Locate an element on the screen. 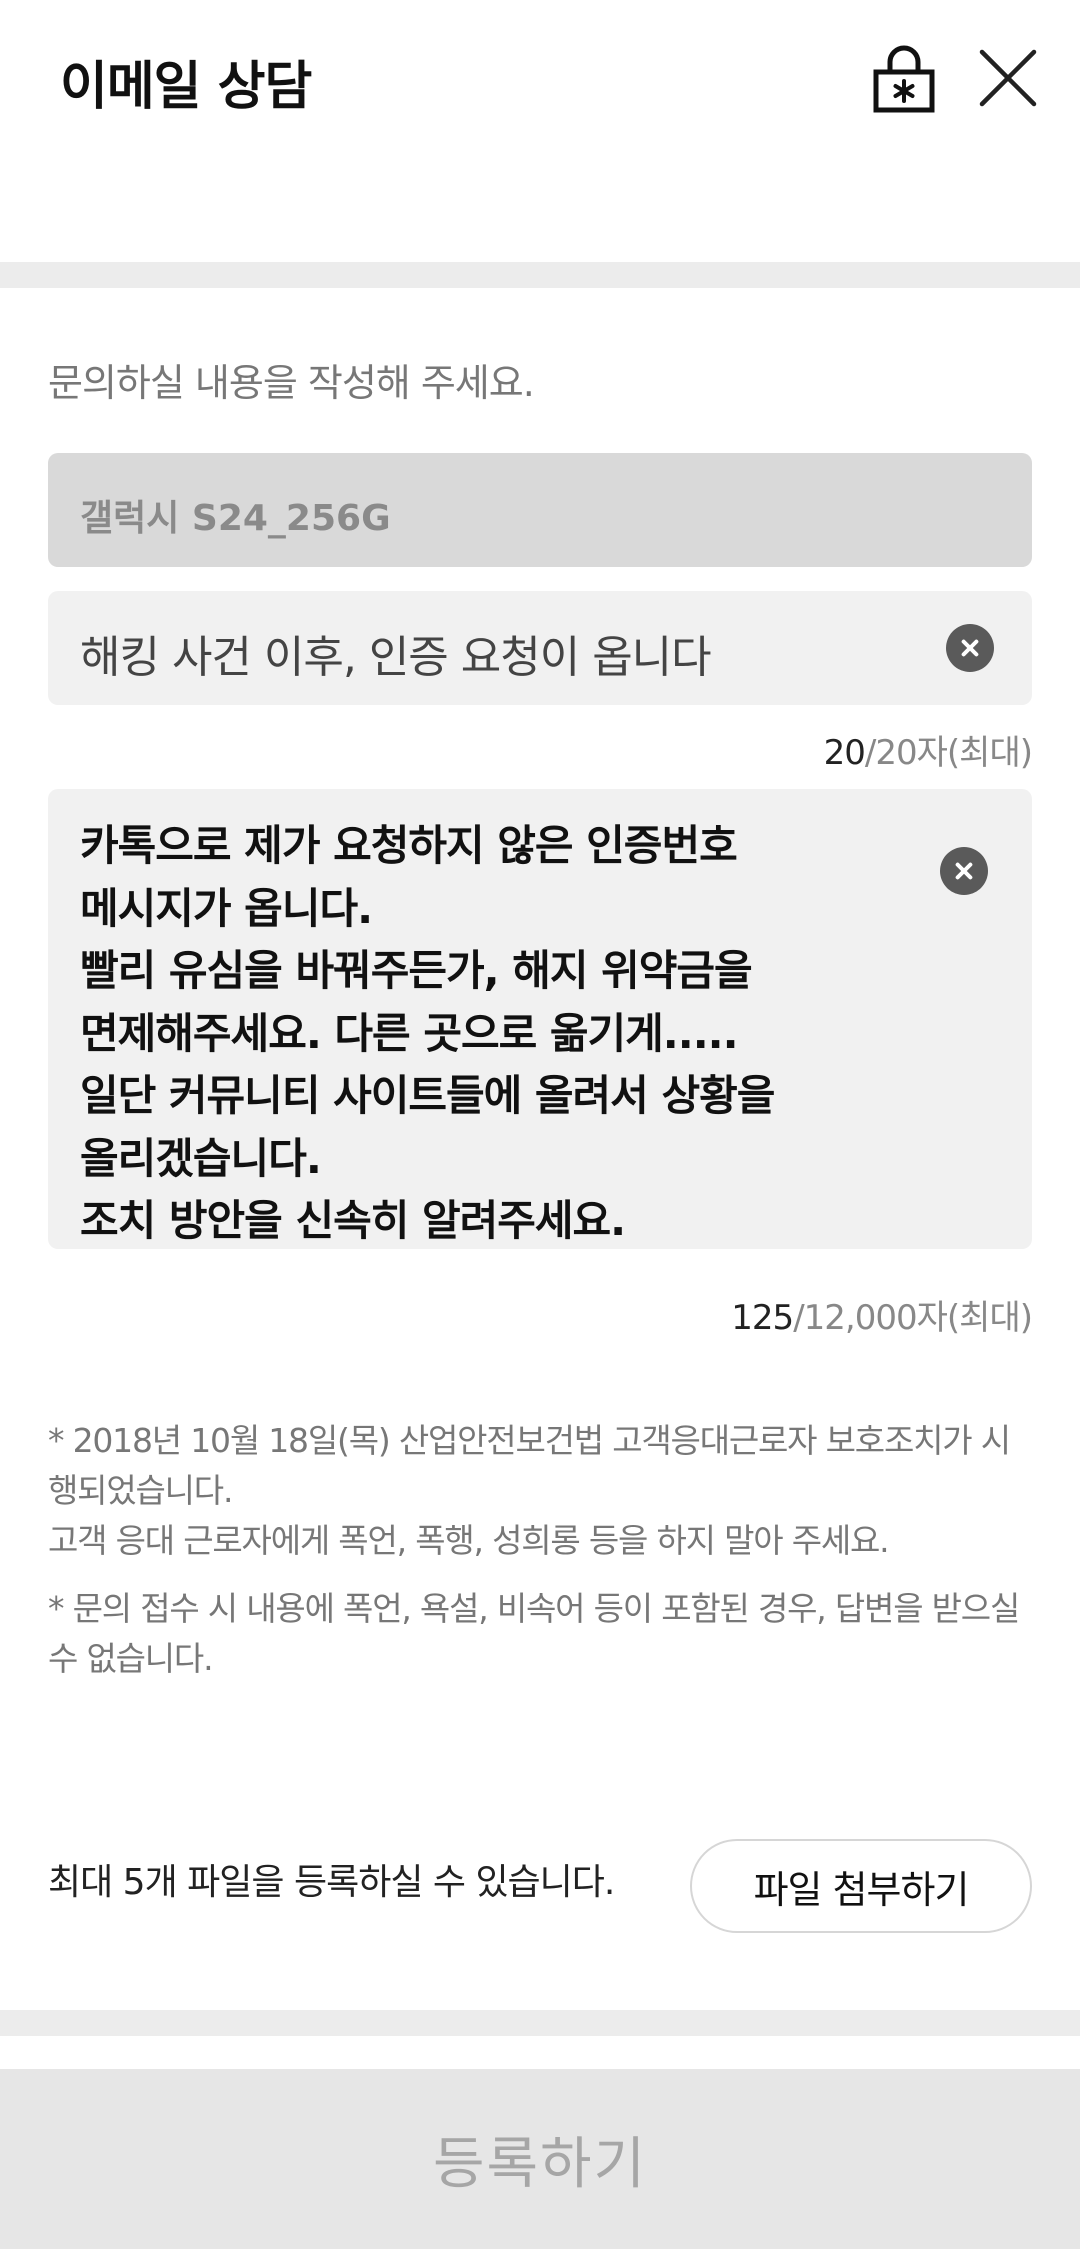  body-char-counter: 125/12,000자(최대) is located at coordinates (882, 1314).